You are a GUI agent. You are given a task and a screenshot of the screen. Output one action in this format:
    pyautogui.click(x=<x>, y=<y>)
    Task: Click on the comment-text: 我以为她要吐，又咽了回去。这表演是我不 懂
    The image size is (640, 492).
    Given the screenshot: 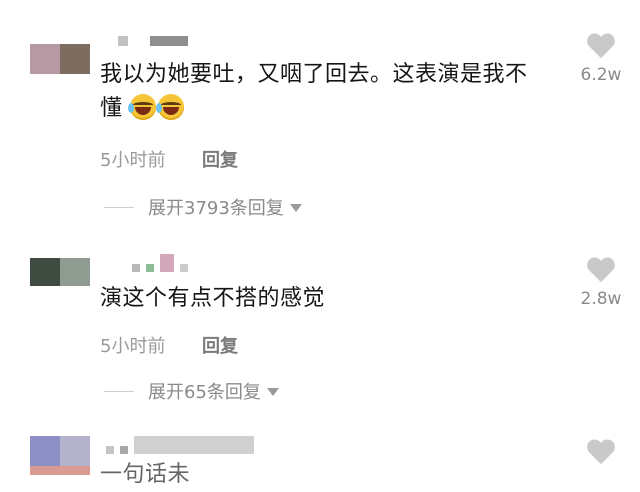 What is the action you would take?
    pyautogui.click(x=314, y=91)
    